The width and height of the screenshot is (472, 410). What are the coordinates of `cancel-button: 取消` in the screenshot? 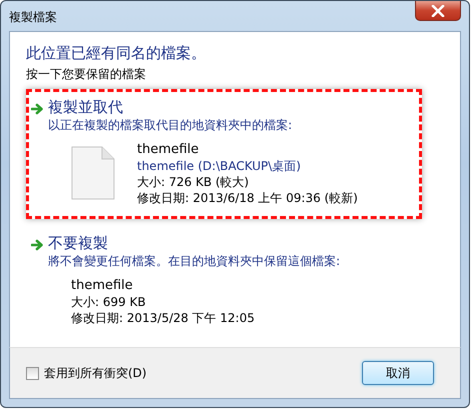 It's located at (398, 373).